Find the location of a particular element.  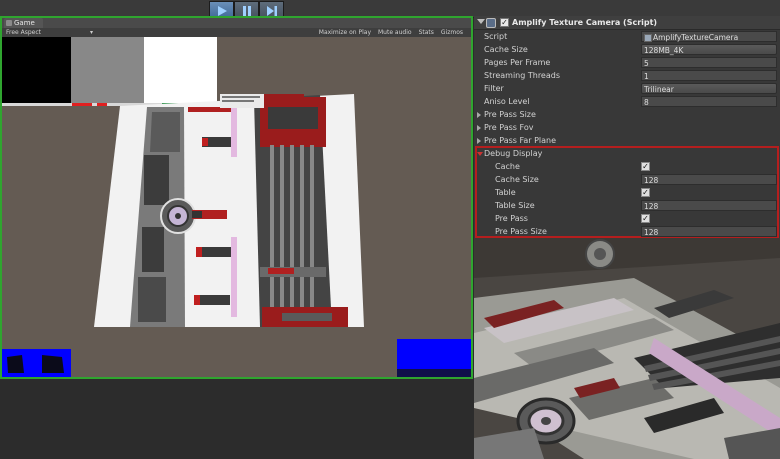

debug-table-size-row: Table Size 128 is located at coordinates (627, 205).